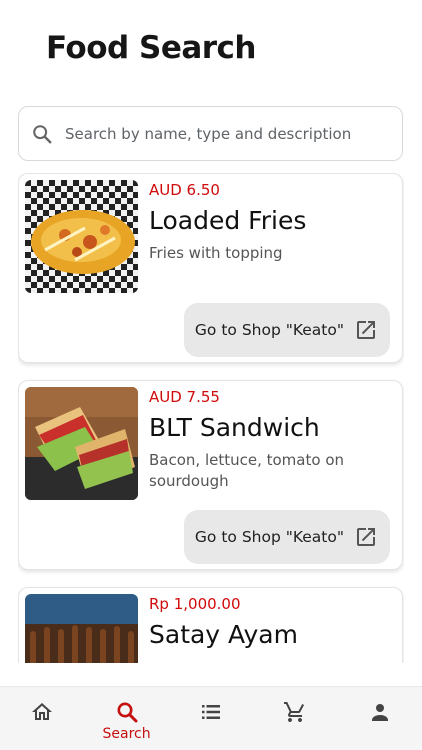 The image size is (422, 750). Describe the element at coordinates (81, 236) in the screenshot. I see `food-image-loaded-fries` at that location.